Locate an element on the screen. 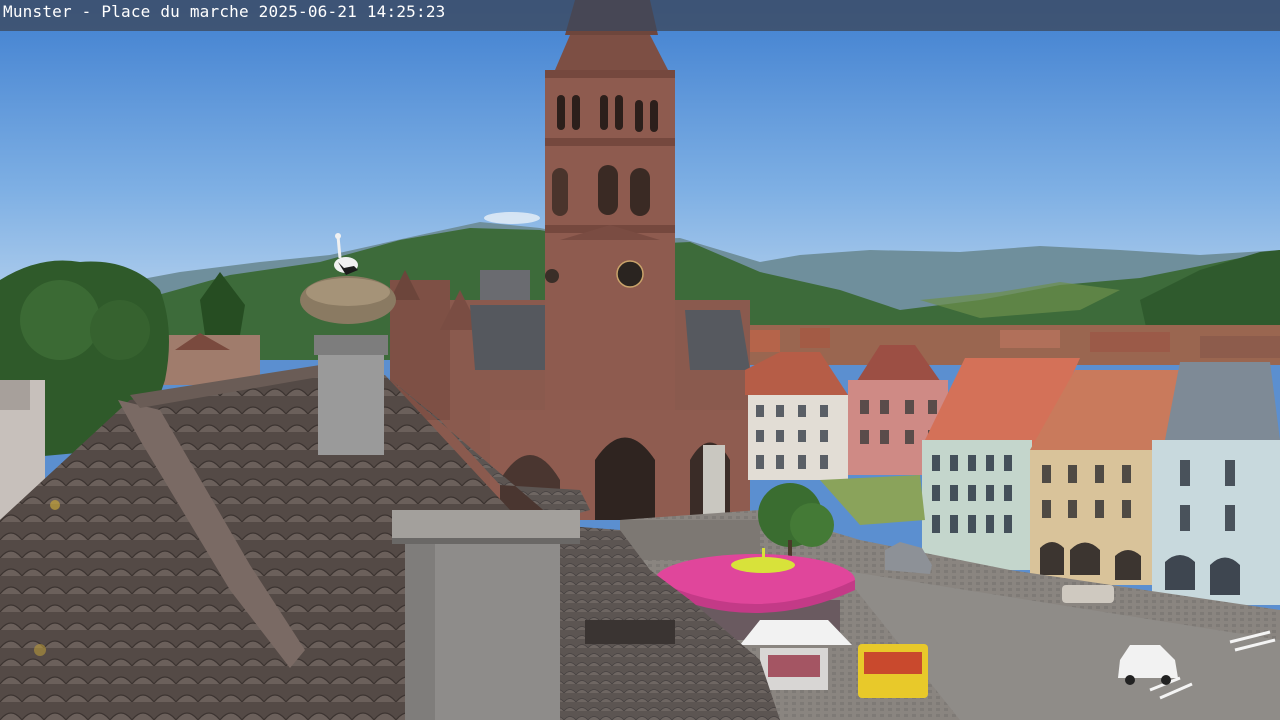  church-entrance is located at coordinates (625, 478).